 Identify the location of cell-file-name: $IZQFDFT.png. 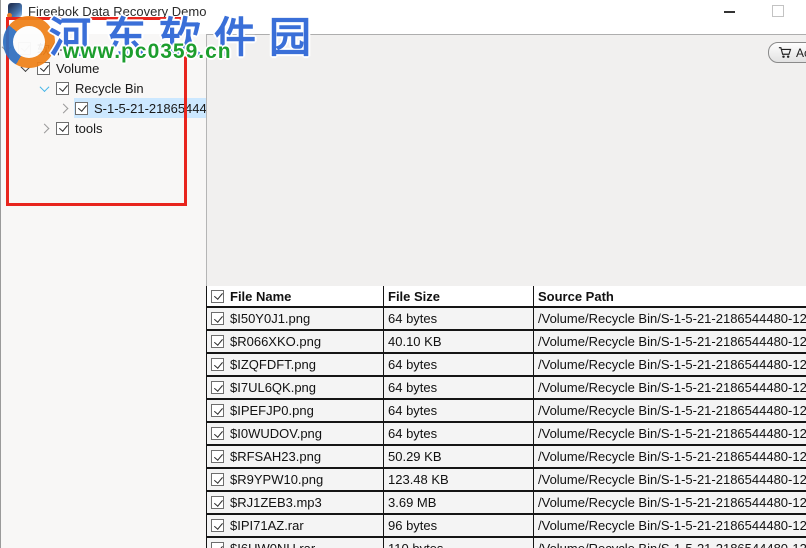
(295, 364).